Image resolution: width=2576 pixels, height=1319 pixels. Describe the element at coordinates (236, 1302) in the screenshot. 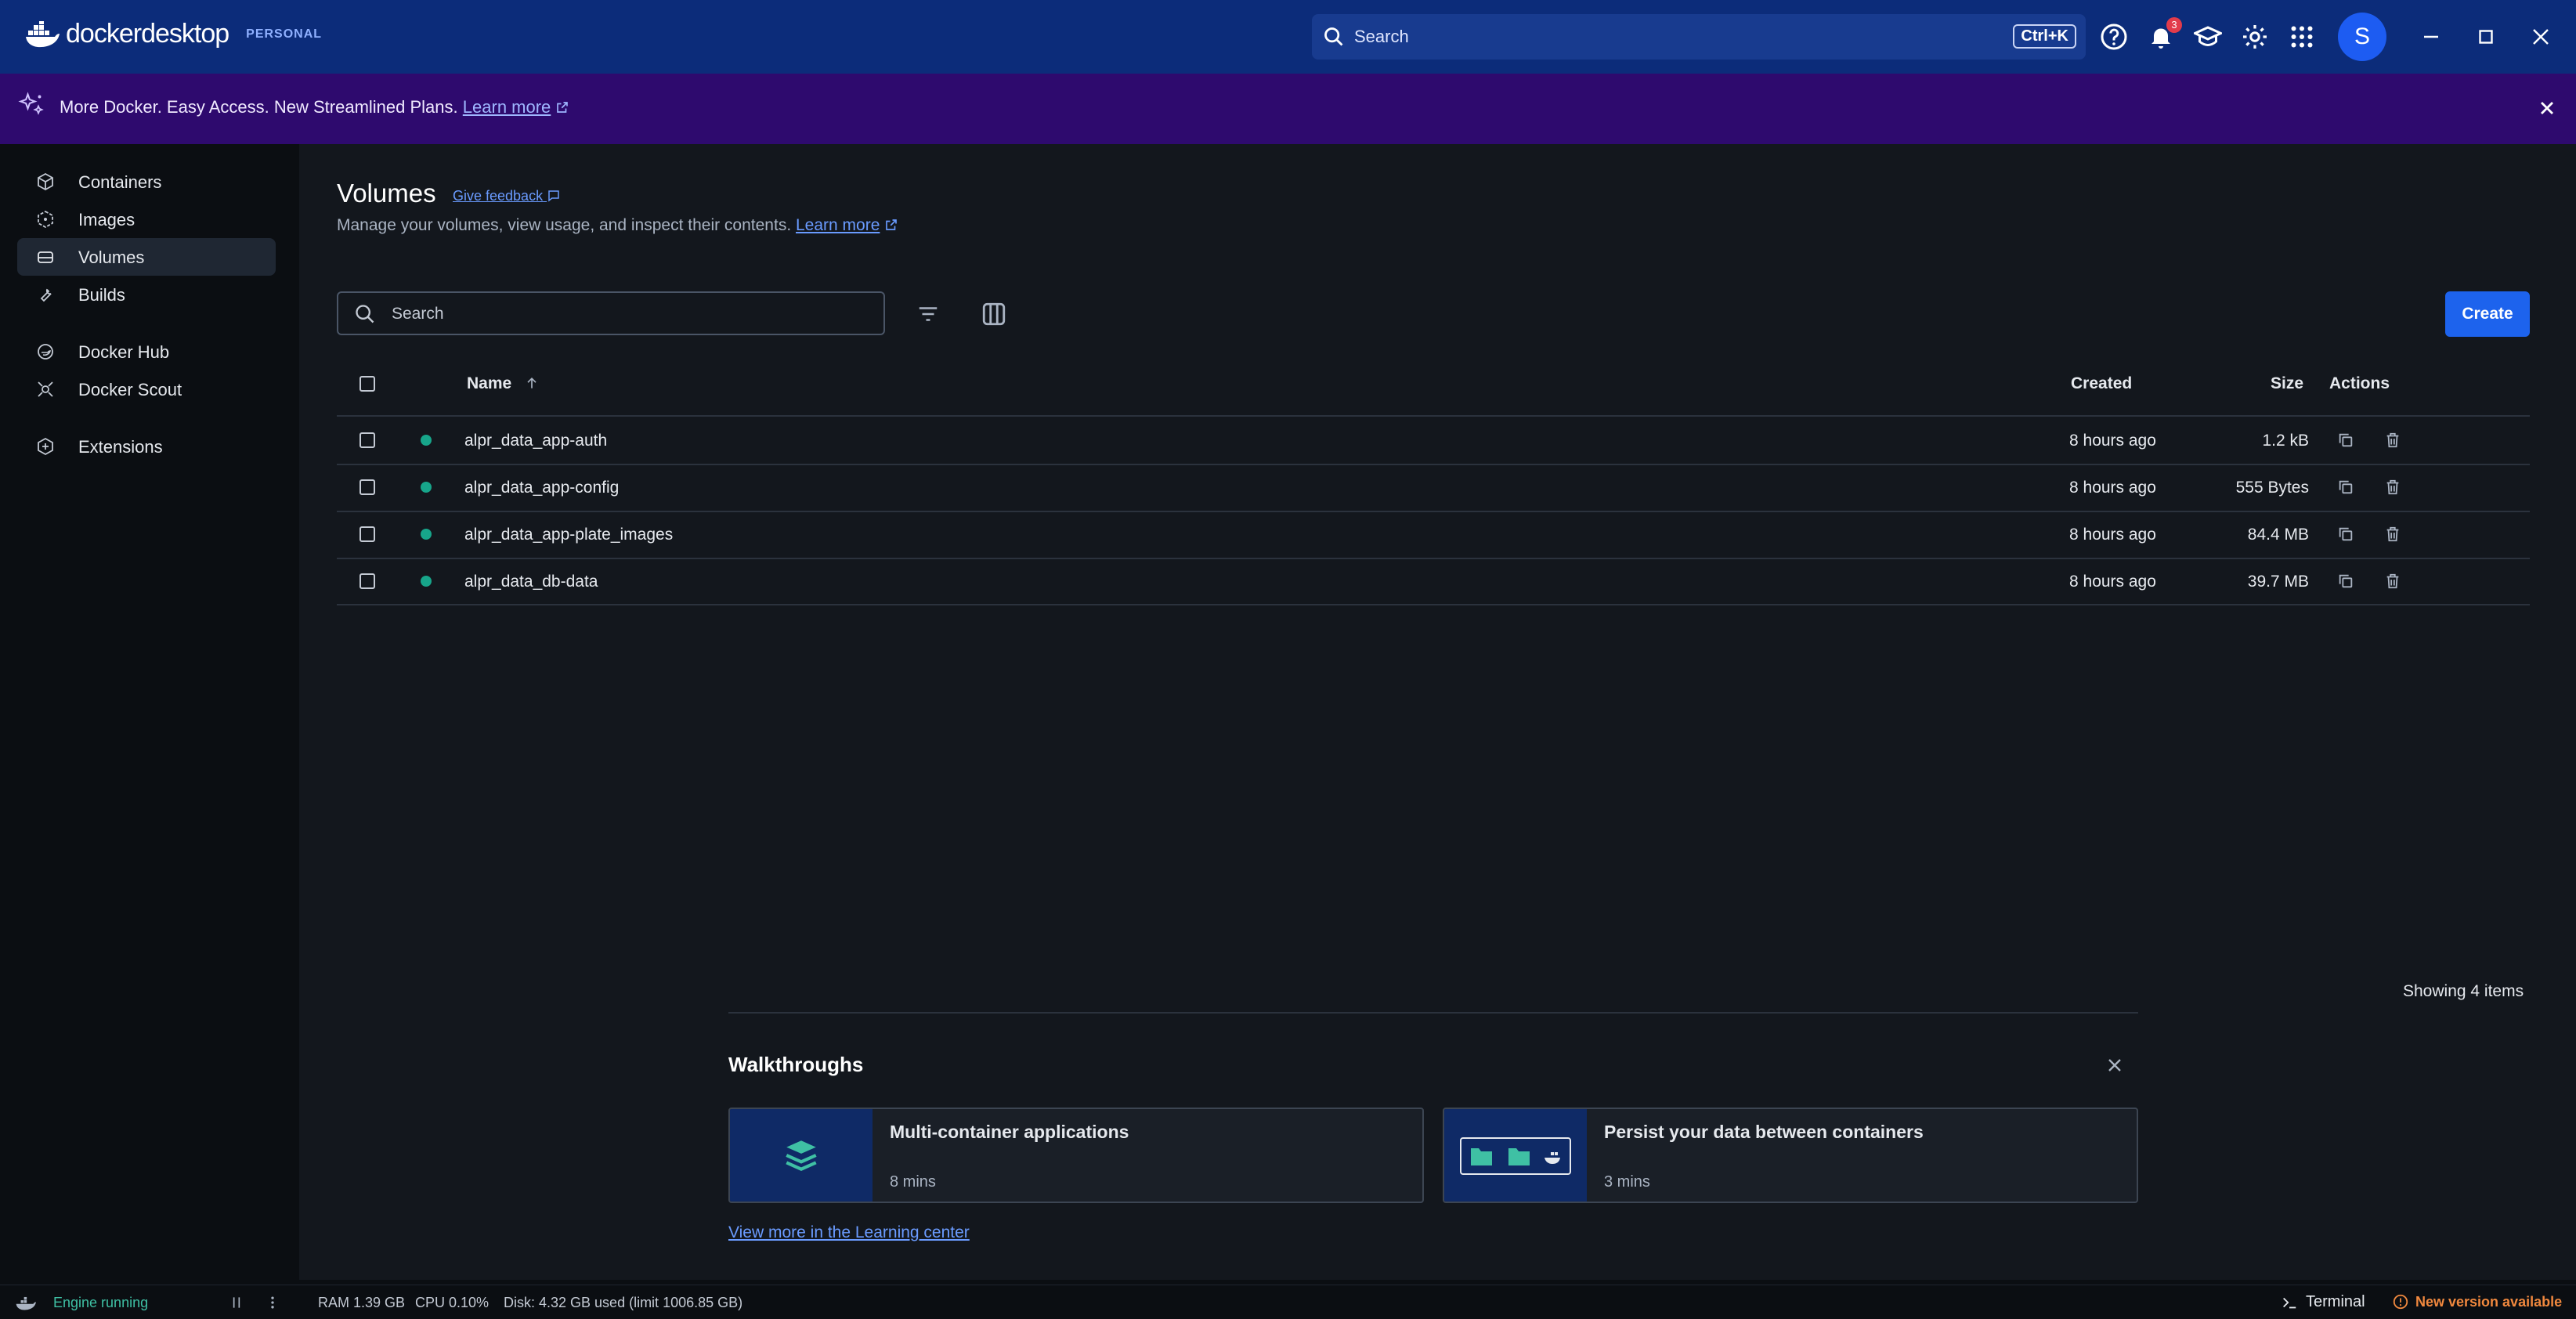

I see `pause-icon` at that location.